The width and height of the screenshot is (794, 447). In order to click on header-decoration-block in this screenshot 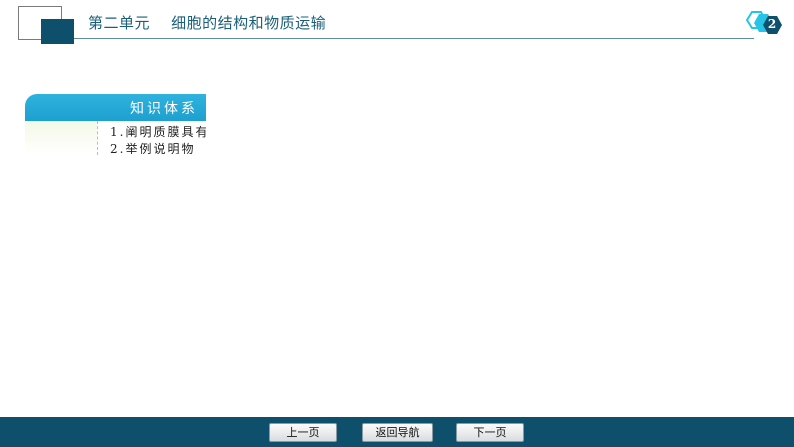, I will do `click(57, 31)`.